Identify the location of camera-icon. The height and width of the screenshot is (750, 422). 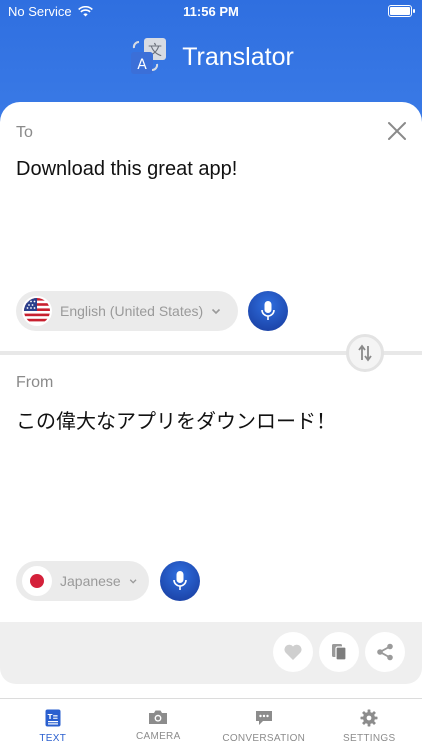
(158, 717).